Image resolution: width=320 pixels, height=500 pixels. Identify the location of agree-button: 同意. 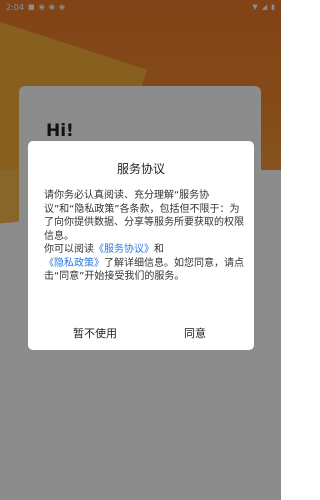
(195, 333).